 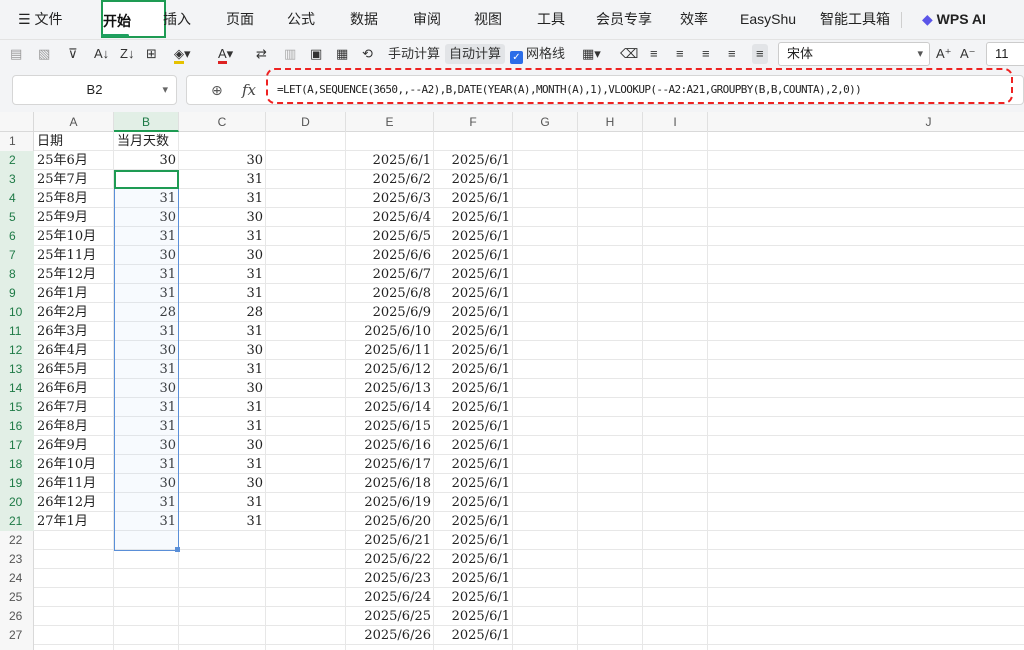 What do you see at coordinates (290, 54) in the screenshot?
I see `freeze-icon: ▥` at bounding box center [290, 54].